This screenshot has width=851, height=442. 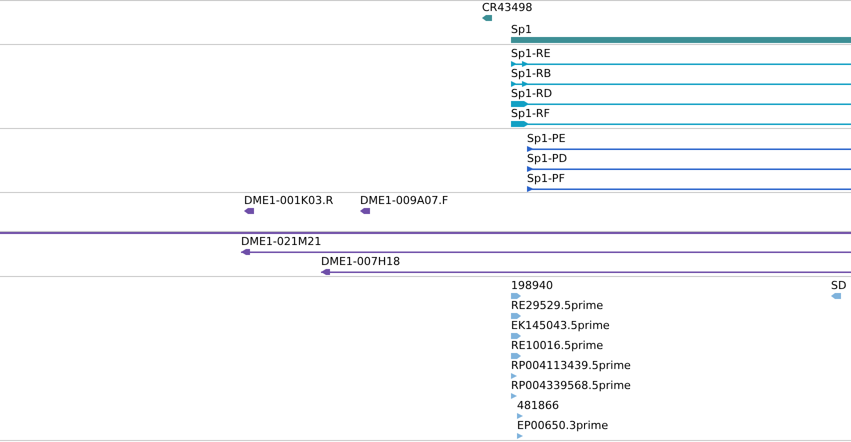 I want to click on feature-label: Sp1-PE, so click(x=546, y=139).